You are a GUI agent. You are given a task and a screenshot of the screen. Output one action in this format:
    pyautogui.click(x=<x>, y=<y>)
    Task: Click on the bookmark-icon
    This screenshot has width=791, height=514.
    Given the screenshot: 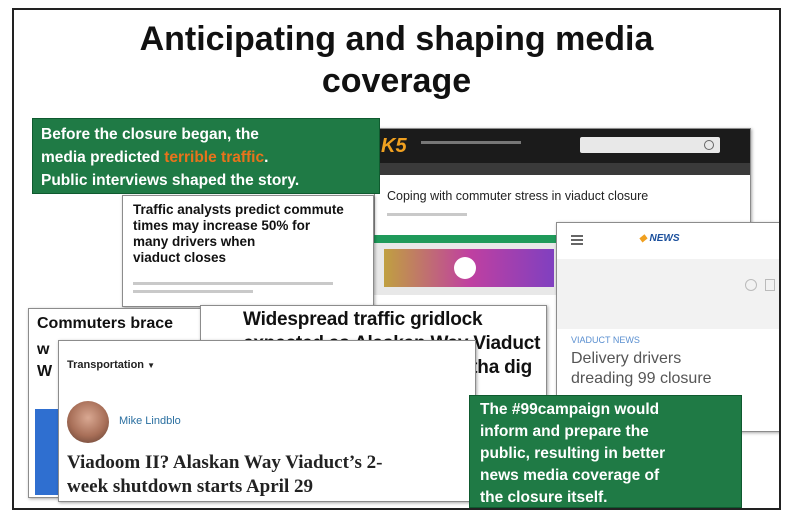 What is the action you would take?
    pyautogui.click(x=770, y=285)
    